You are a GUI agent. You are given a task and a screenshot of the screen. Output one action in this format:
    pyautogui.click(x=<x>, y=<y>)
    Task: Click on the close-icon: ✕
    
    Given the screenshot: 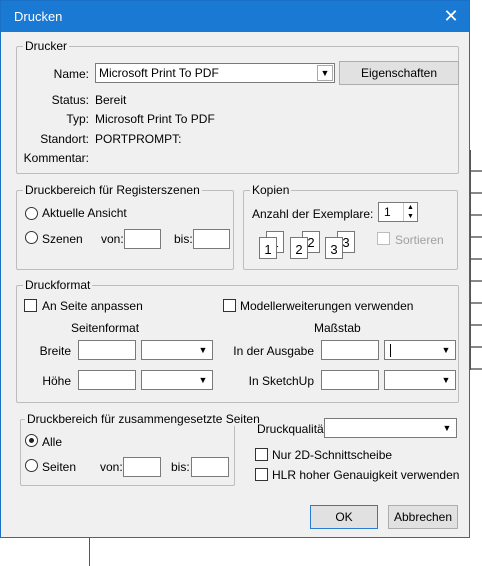 What is the action you would take?
    pyautogui.click(x=451, y=16)
    